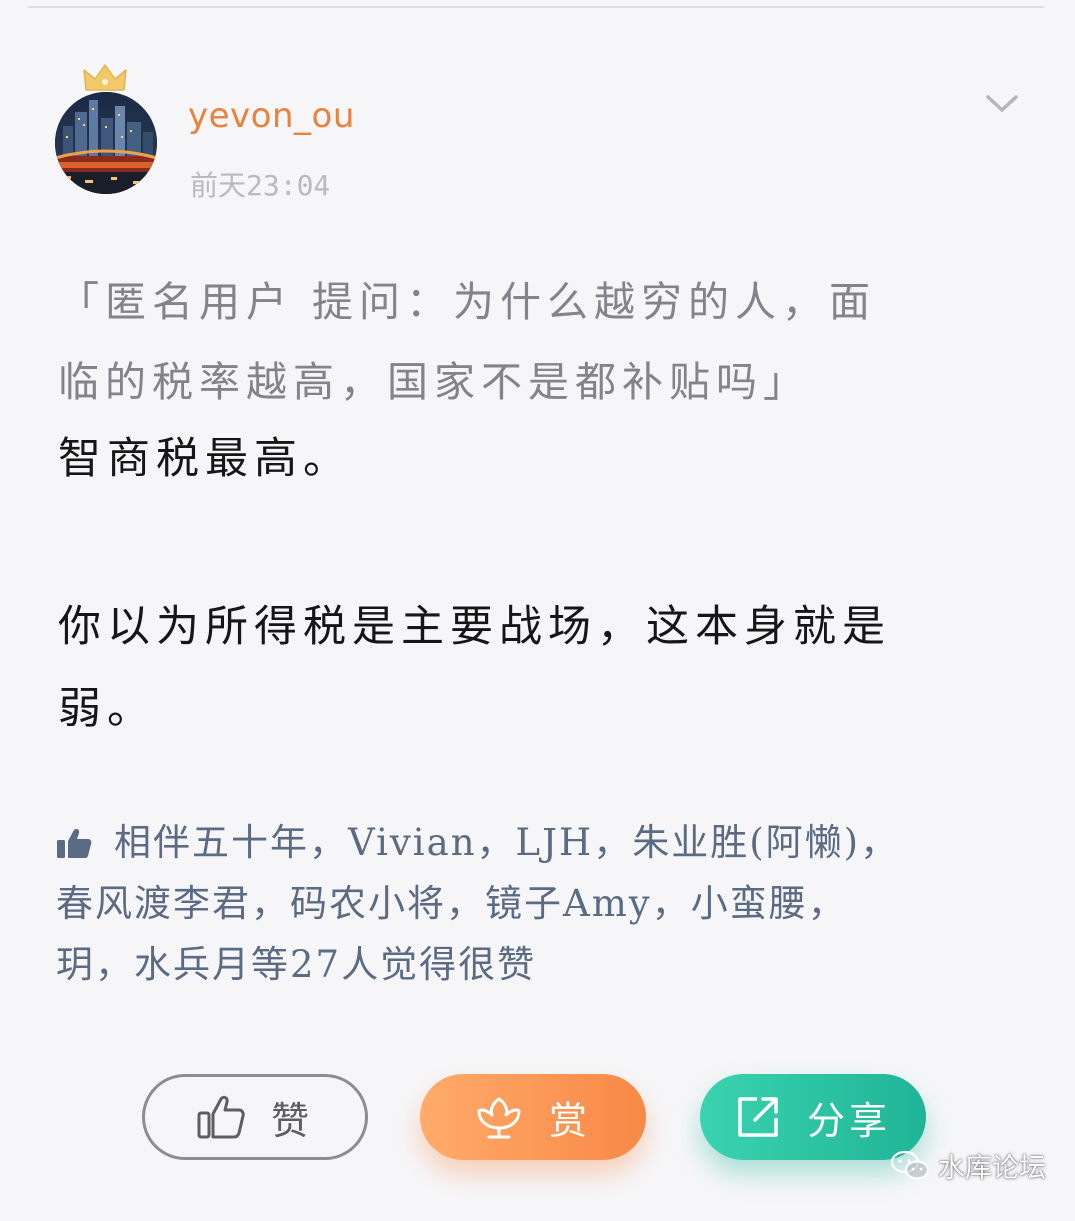  What do you see at coordinates (260, 185) in the screenshot?
I see `post-timestamp: 前天23:04` at bounding box center [260, 185].